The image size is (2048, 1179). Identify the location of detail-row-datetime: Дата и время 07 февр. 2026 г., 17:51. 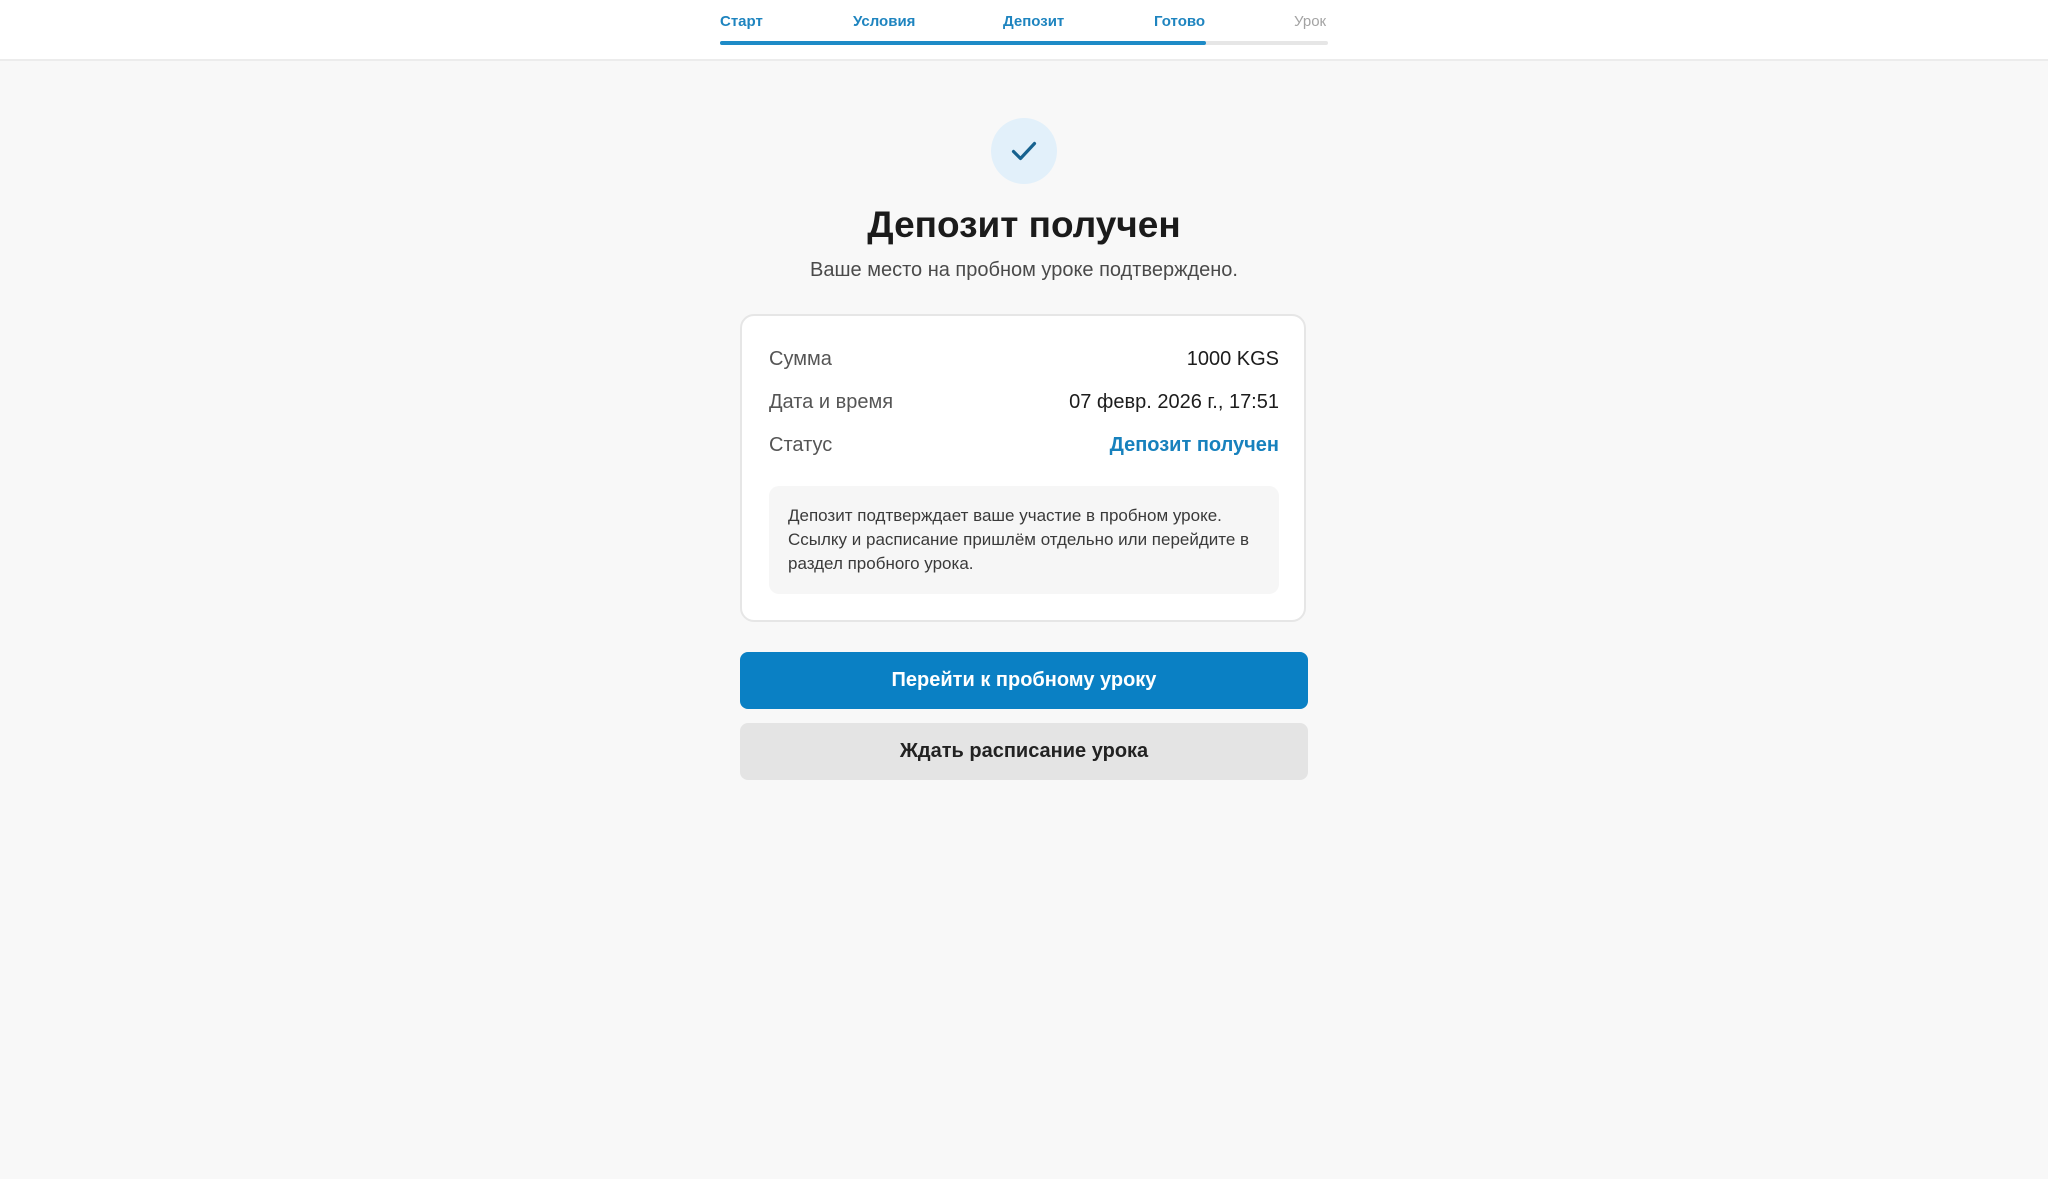
(1024, 402).